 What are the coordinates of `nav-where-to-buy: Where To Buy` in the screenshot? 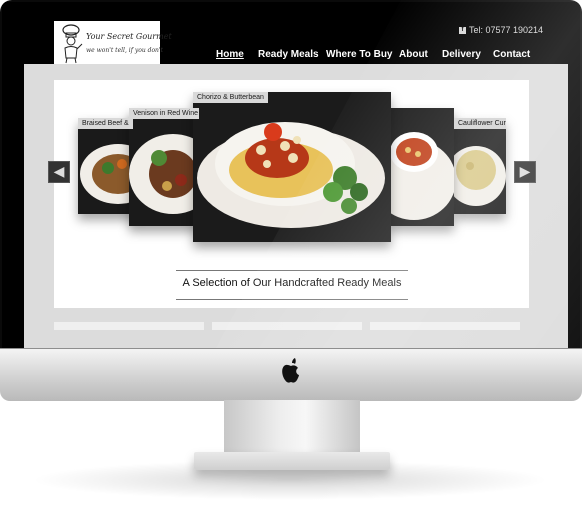 It's located at (359, 54).